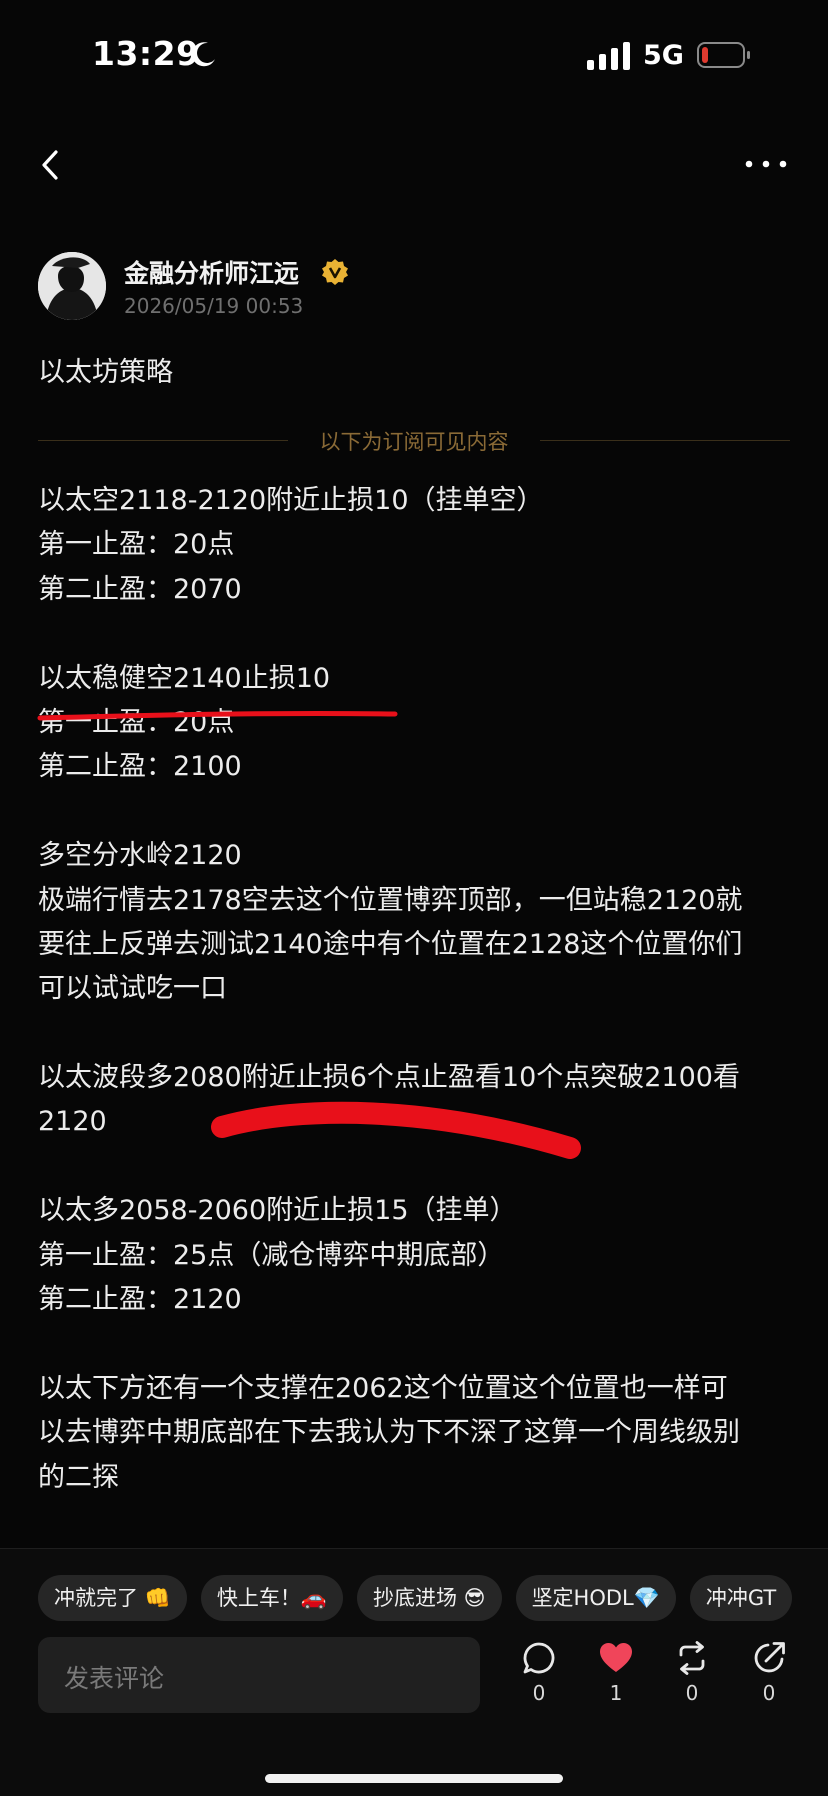 This screenshot has height=1796, width=828. I want to click on post-text-line: 以太下方还有一个支撑在2062这个位置这个位置也一样可, so click(383, 1388).